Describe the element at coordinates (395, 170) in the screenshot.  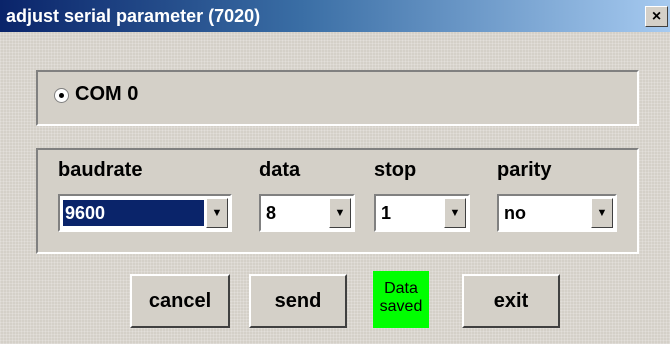
I see `stop-label: stop` at that location.